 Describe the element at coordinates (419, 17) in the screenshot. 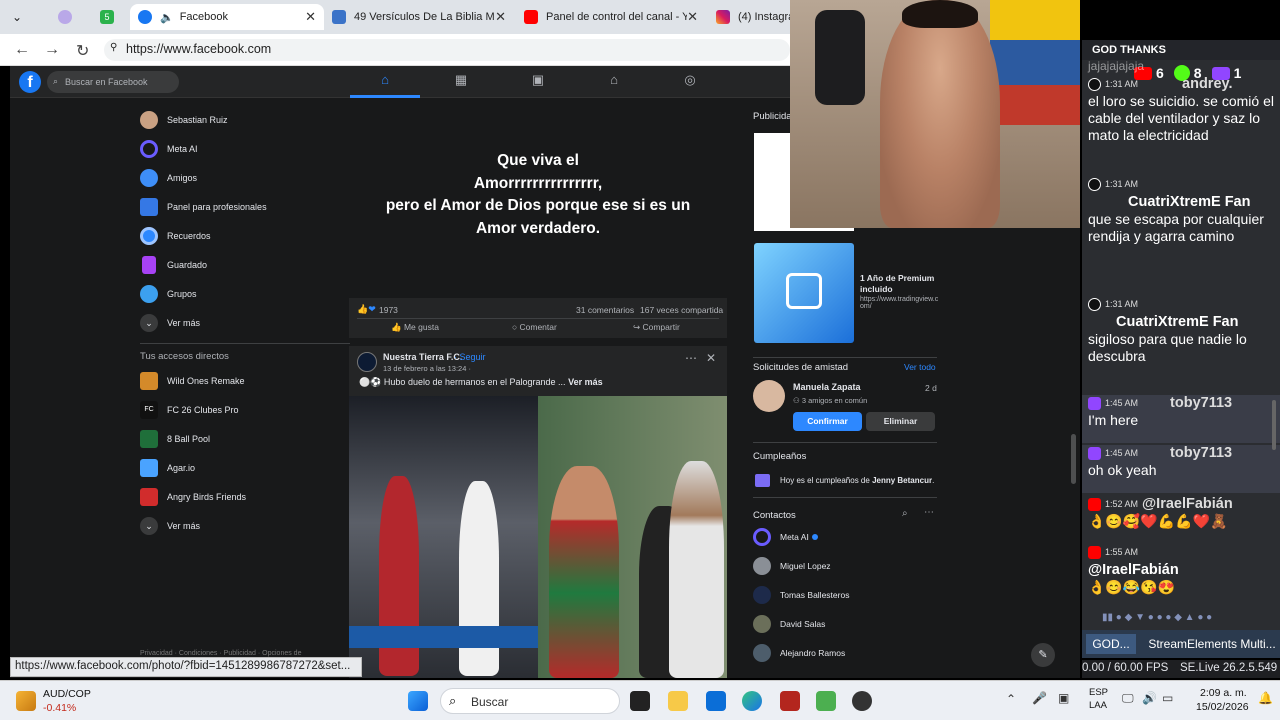

I see `tab-bible: 49 Versículos De La Biblia Mariju ✕` at that location.